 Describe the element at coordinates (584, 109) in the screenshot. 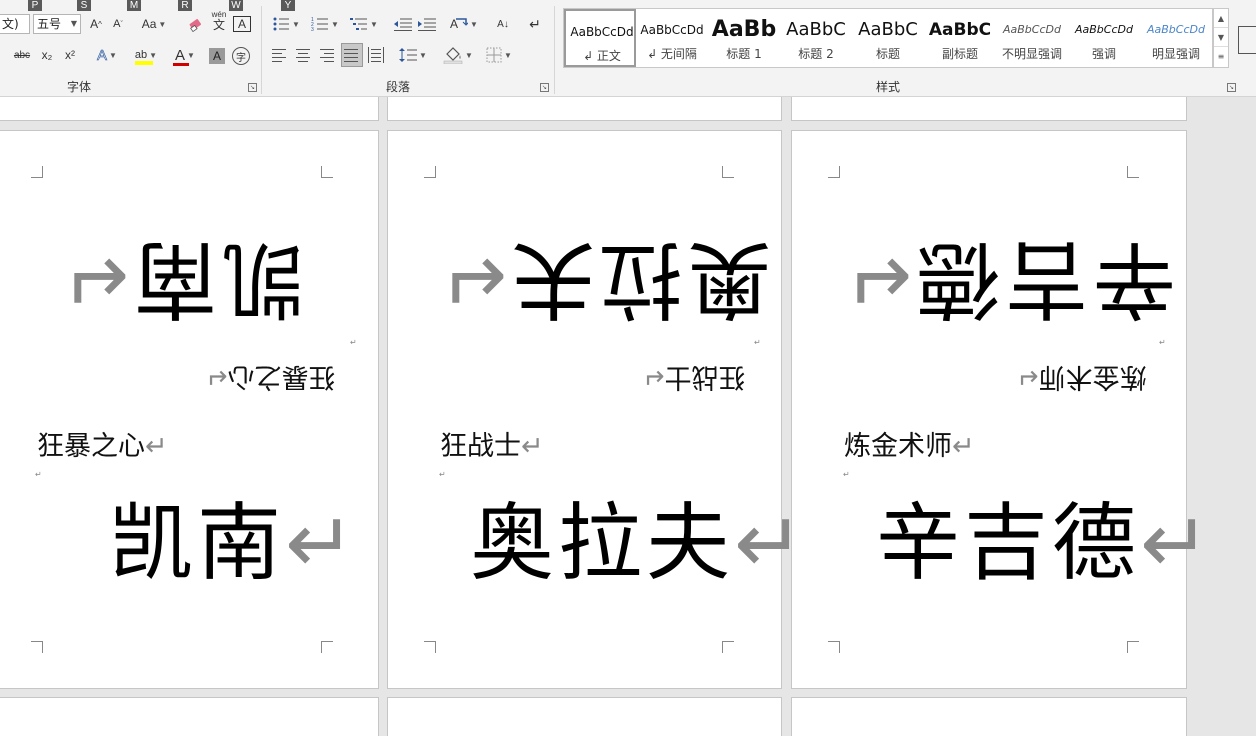

I see `page-partial-top` at that location.